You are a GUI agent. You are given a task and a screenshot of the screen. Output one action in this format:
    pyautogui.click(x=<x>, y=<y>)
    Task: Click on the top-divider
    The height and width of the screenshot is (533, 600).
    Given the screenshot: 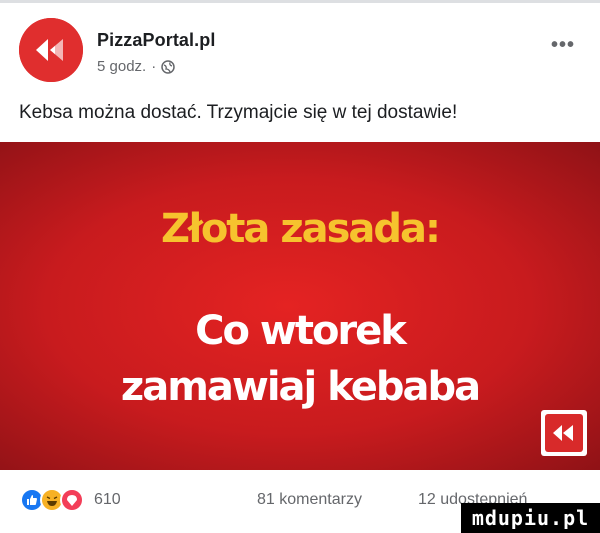 What is the action you would take?
    pyautogui.click(x=300, y=1)
    